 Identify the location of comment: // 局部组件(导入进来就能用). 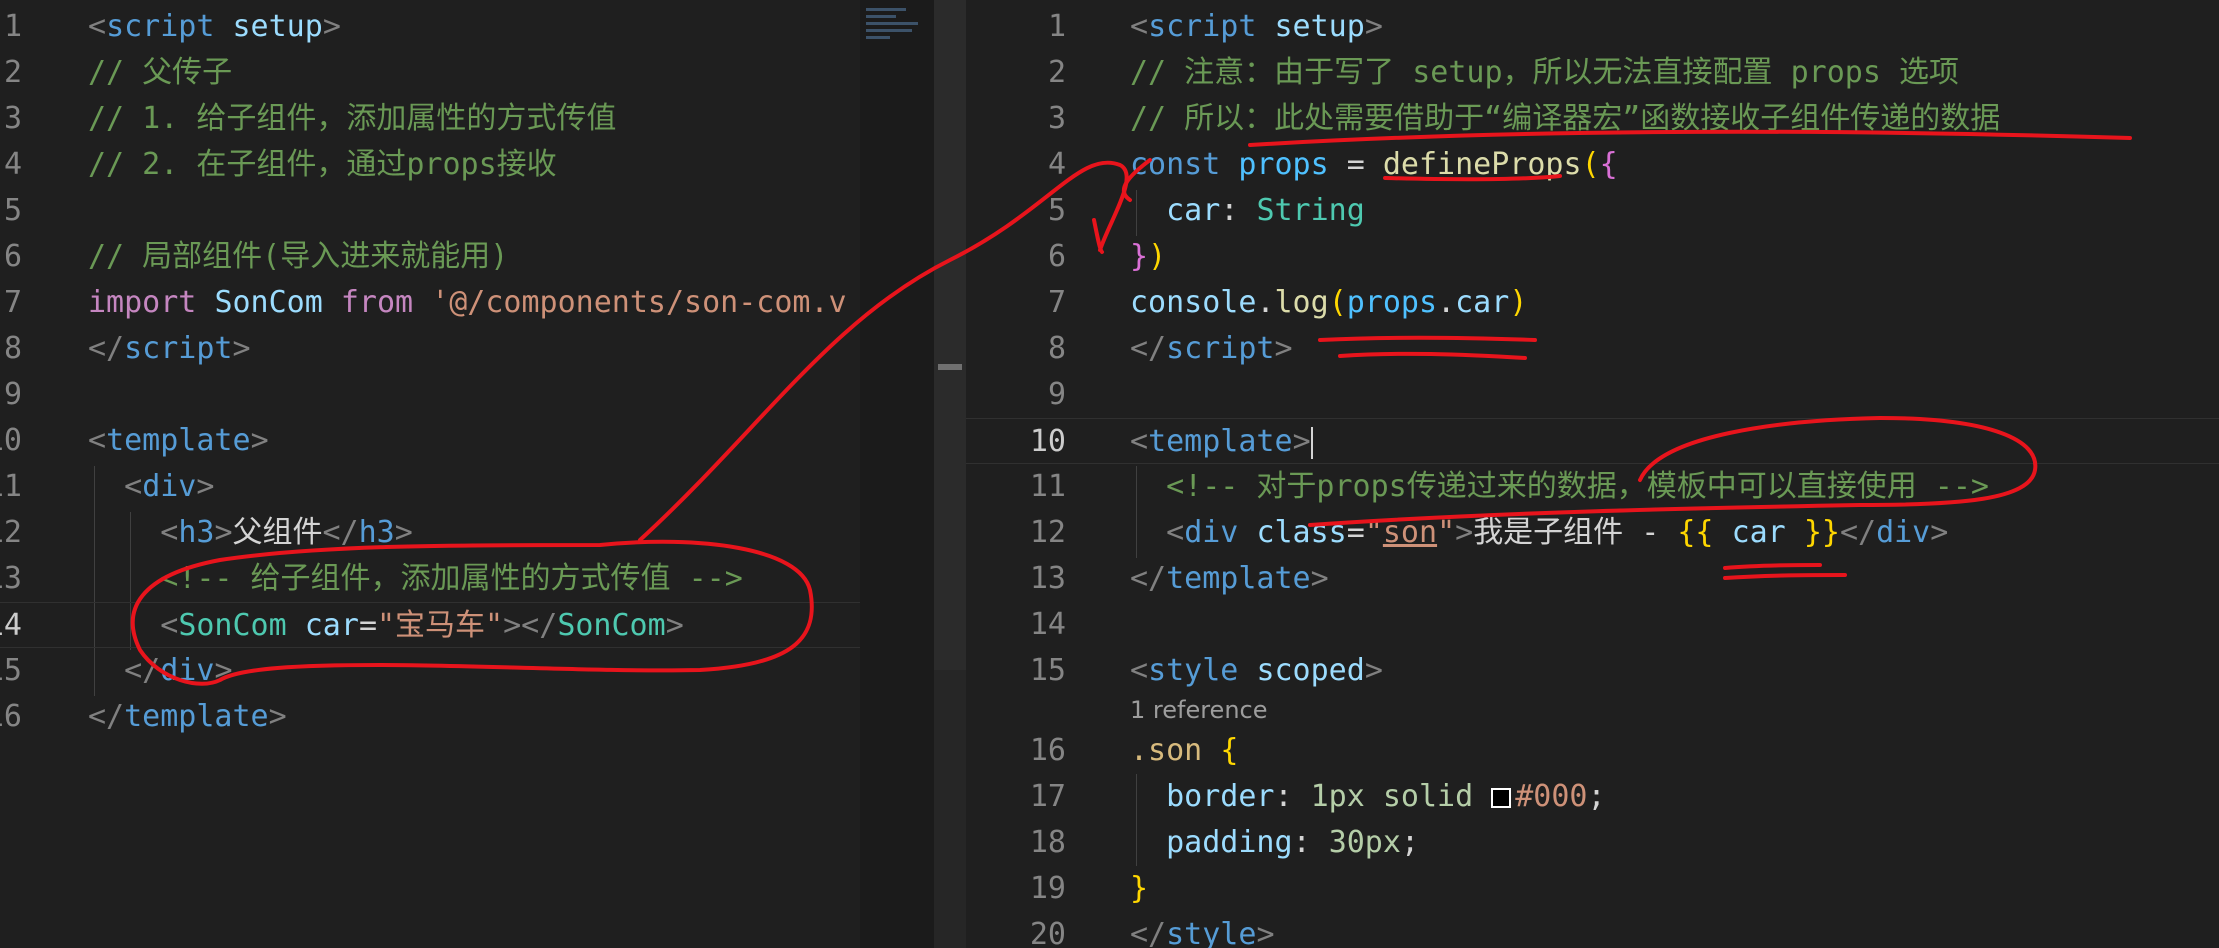
(298, 256).